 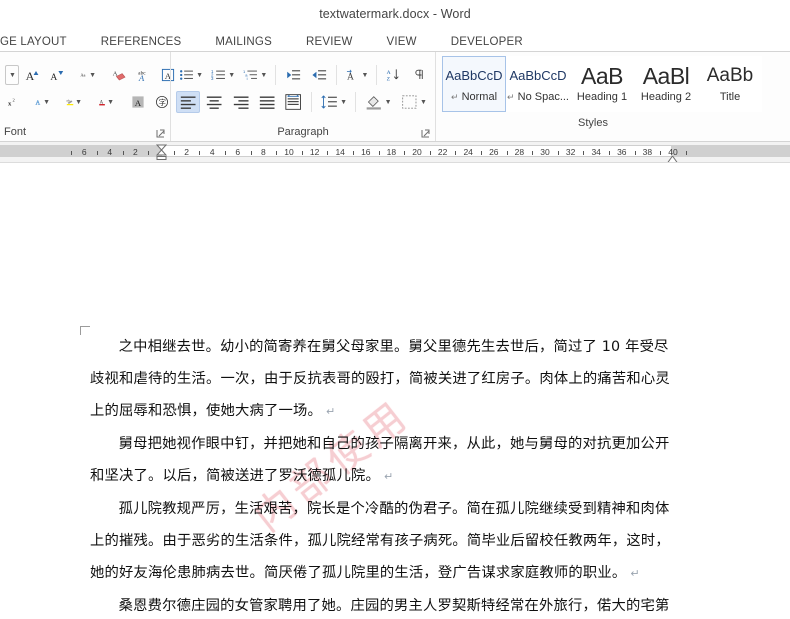 What do you see at coordinates (602, 84) in the screenshot?
I see `style-heading-1: AaB Heading 1` at bounding box center [602, 84].